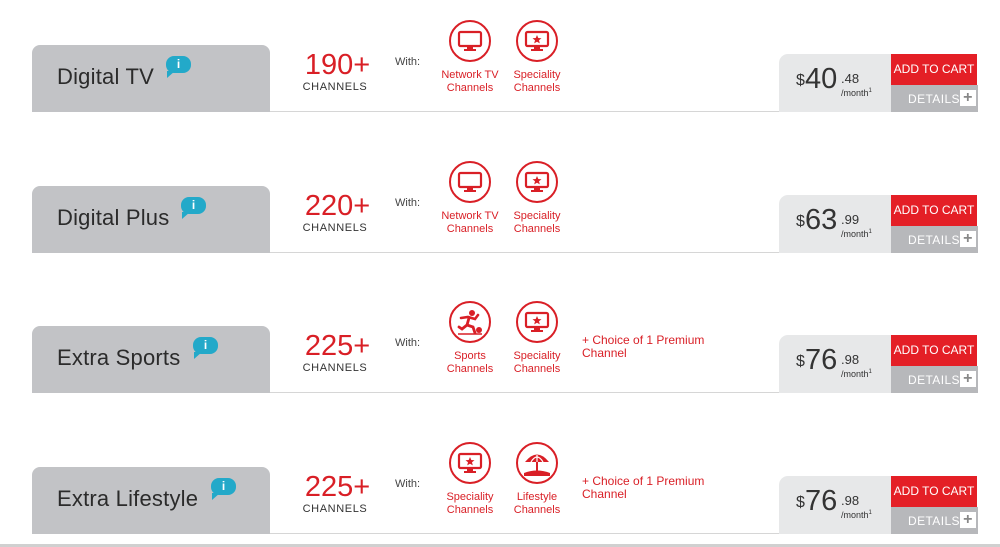 The width and height of the screenshot is (1000, 547). What do you see at coordinates (113, 217) in the screenshot?
I see `package-name: Digital Plus` at bounding box center [113, 217].